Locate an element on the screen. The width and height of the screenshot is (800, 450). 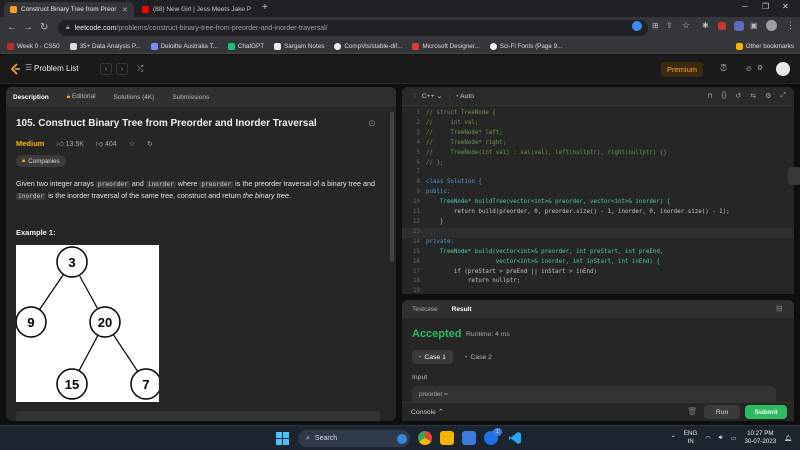
timer-icon: ⏰︎ is located at coordinates (723, 68).